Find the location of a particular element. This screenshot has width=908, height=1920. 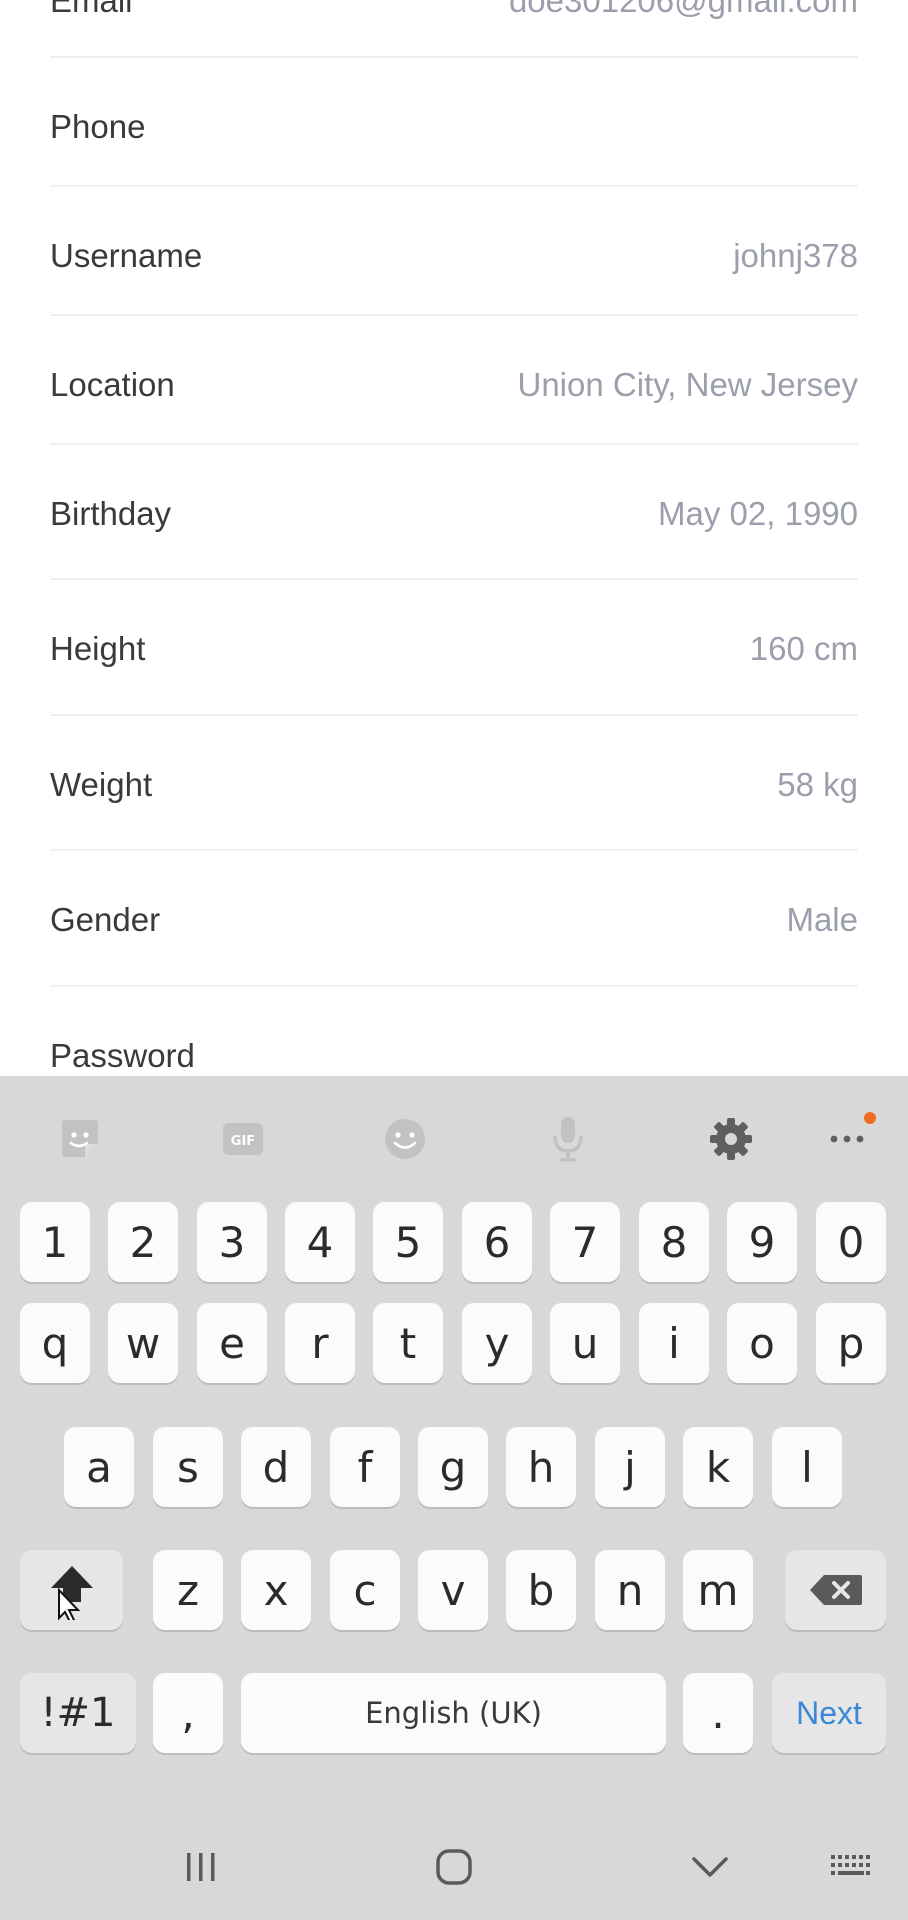

comma-key: , is located at coordinates (188, 1713).